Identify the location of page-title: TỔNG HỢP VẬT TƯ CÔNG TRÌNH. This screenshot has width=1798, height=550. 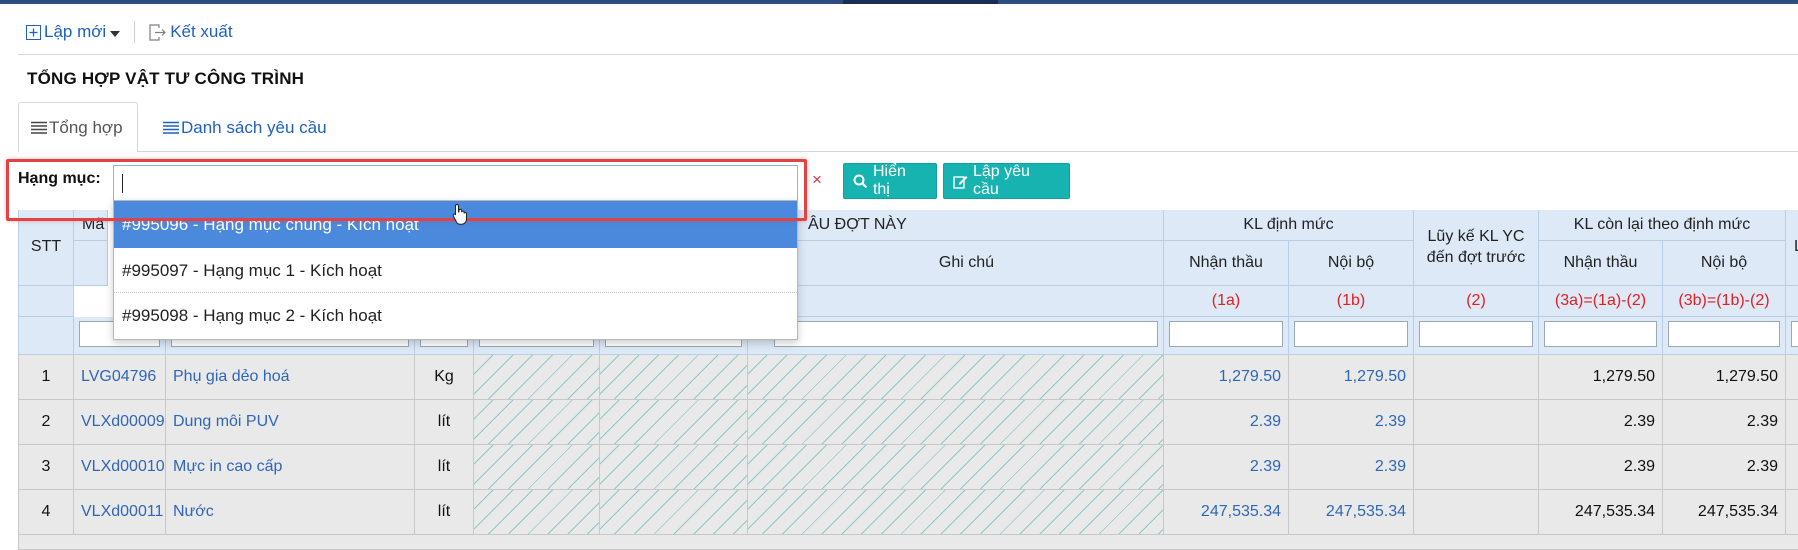
(166, 78).